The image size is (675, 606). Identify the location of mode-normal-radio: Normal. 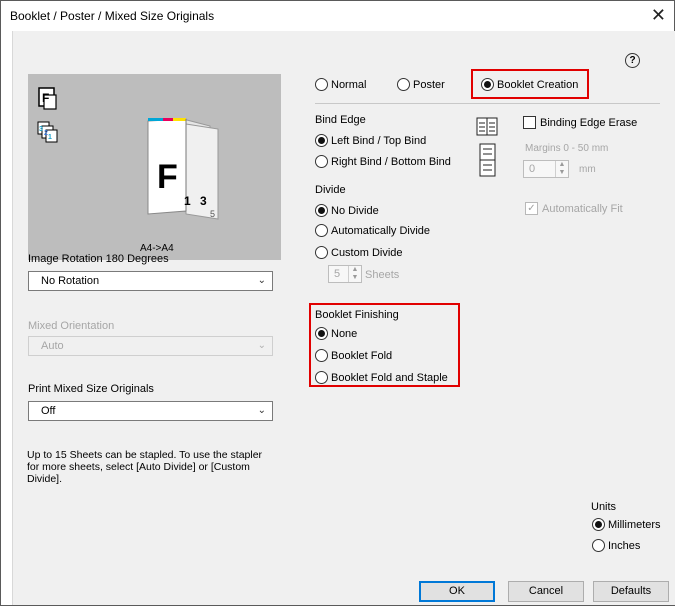
(340, 84).